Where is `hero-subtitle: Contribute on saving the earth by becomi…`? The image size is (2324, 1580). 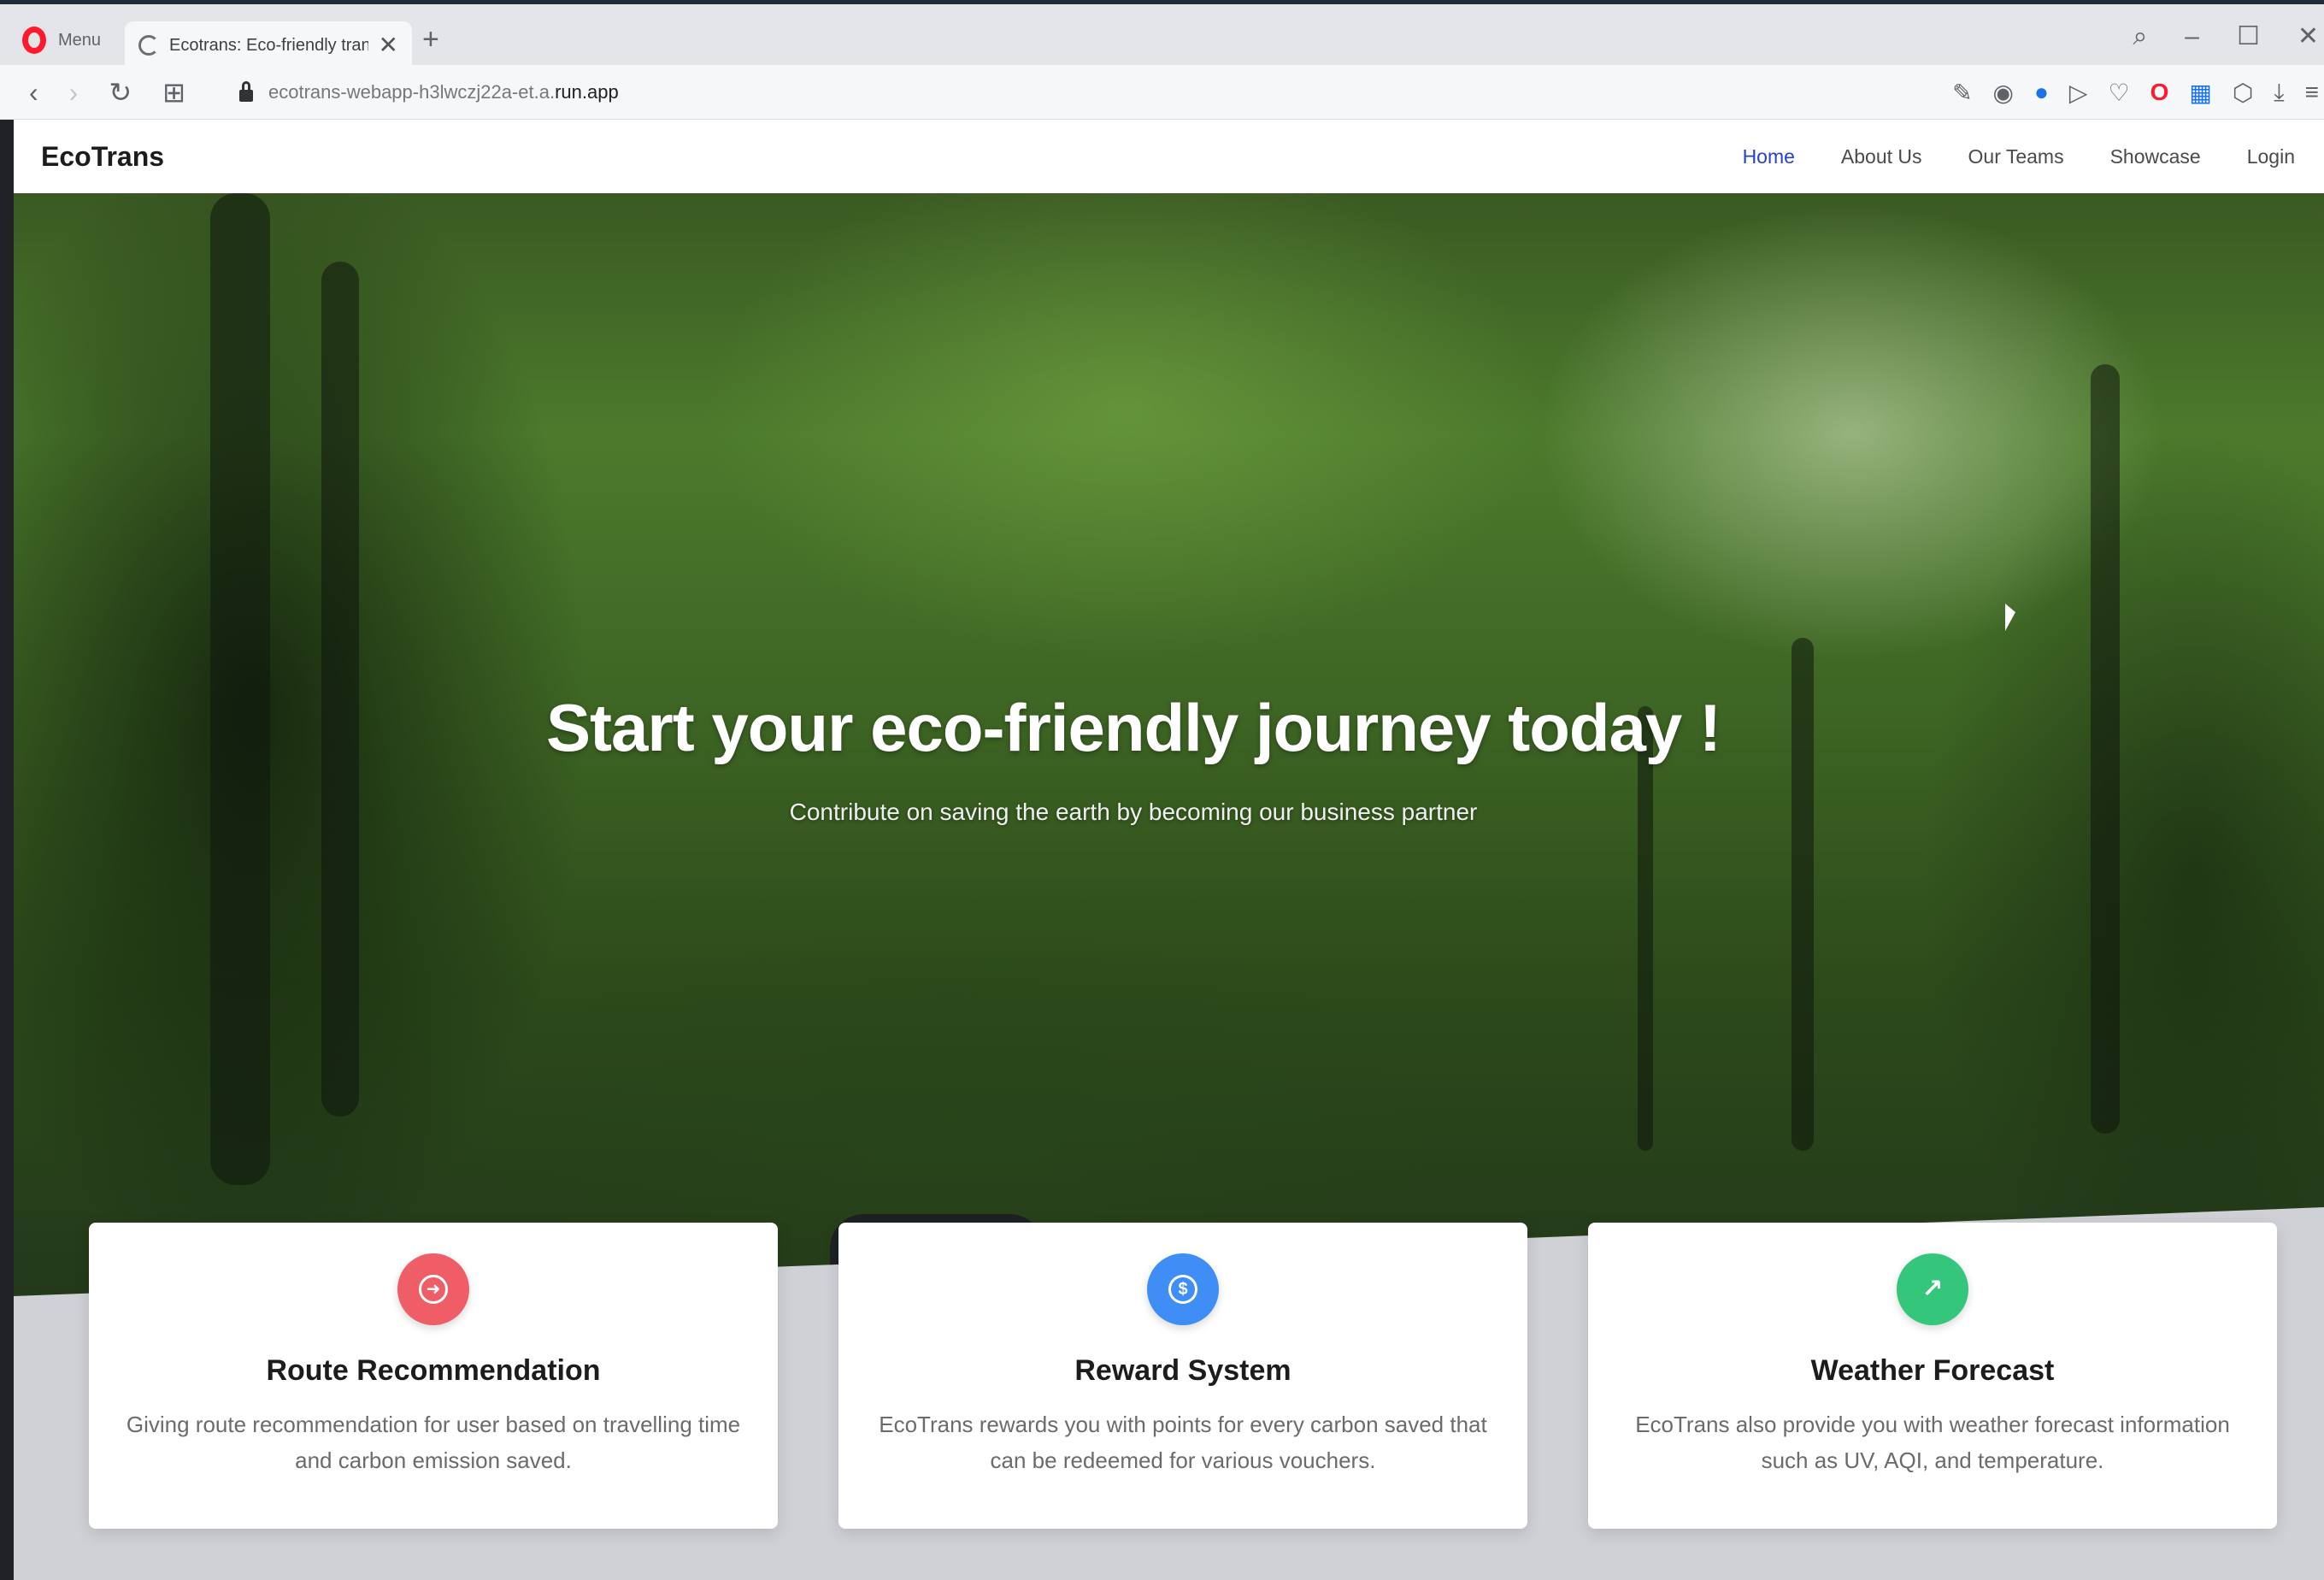
hero-subtitle: Contribute on saving the earth by becomi… is located at coordinates (1133, 812).